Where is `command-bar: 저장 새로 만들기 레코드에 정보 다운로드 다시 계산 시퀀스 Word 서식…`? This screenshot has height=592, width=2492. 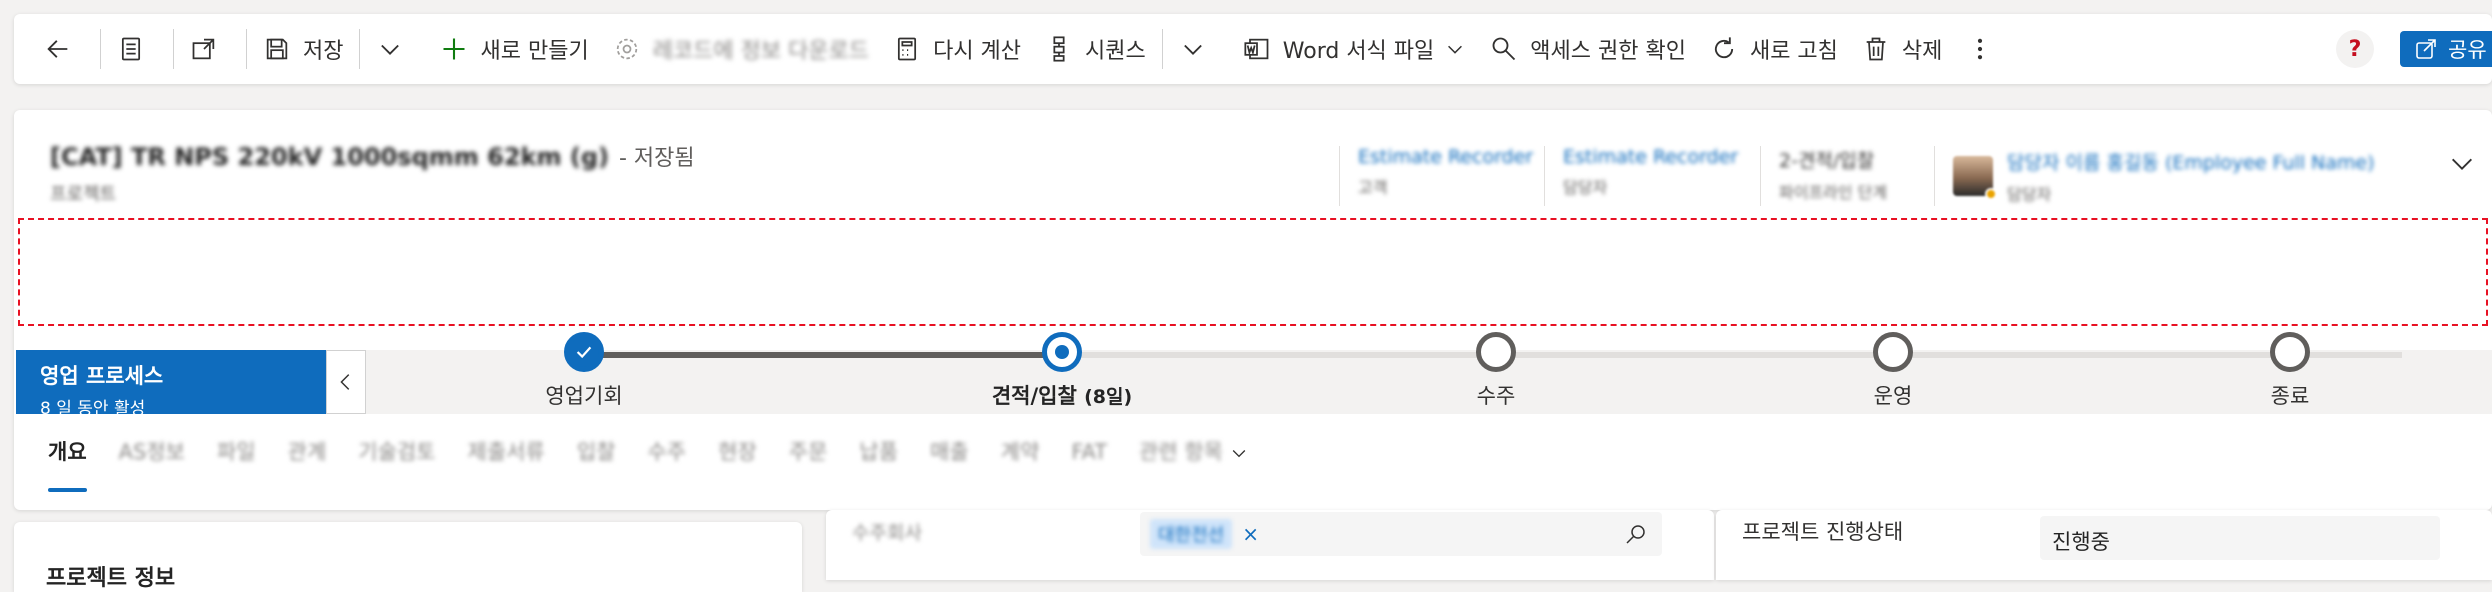
command-bar: 저장 새로 만들기 레코드에 정보 다운로드 다시 계산 시퀀스 Word 서식… is located at coordinates (1253, 49).